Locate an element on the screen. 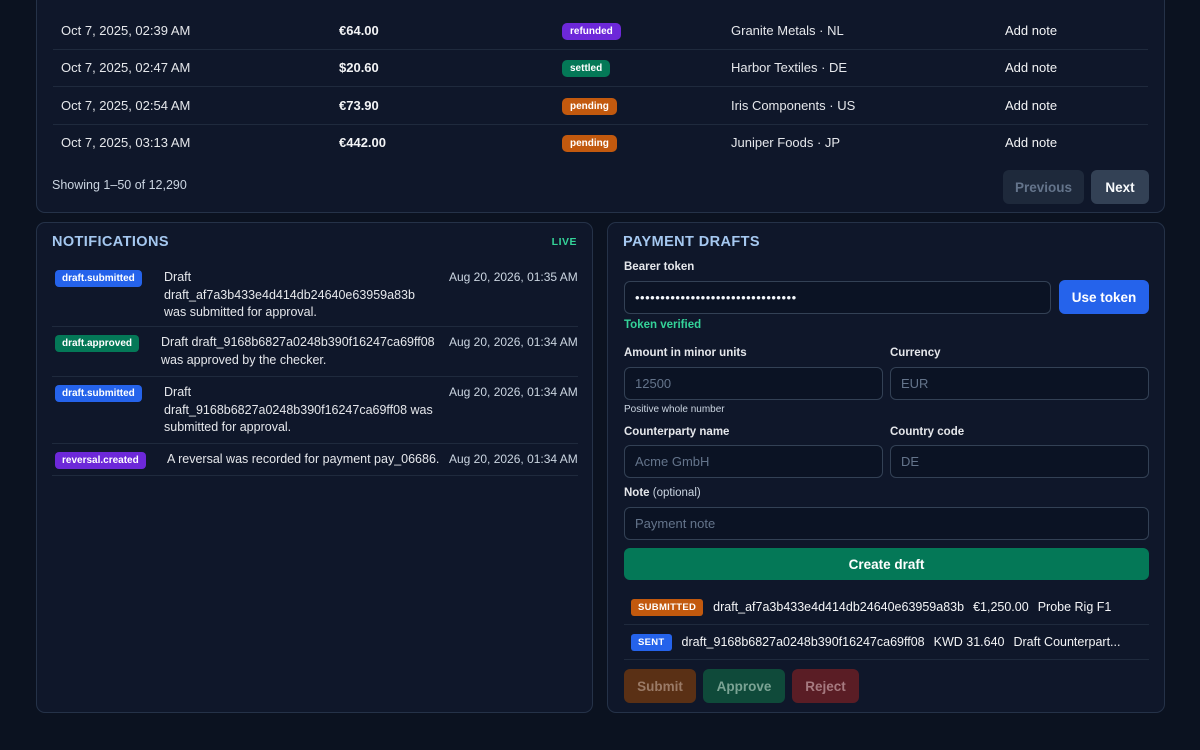 The height and width of the screenshot is (750, 1200). event-tag: reversal.created is located at coordinates (100, 460).